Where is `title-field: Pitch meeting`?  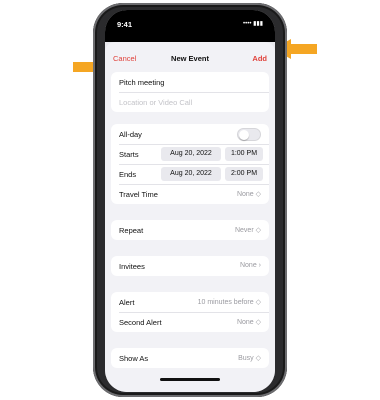 title-field: Pitch meeting is located at coordinates (190, 82).